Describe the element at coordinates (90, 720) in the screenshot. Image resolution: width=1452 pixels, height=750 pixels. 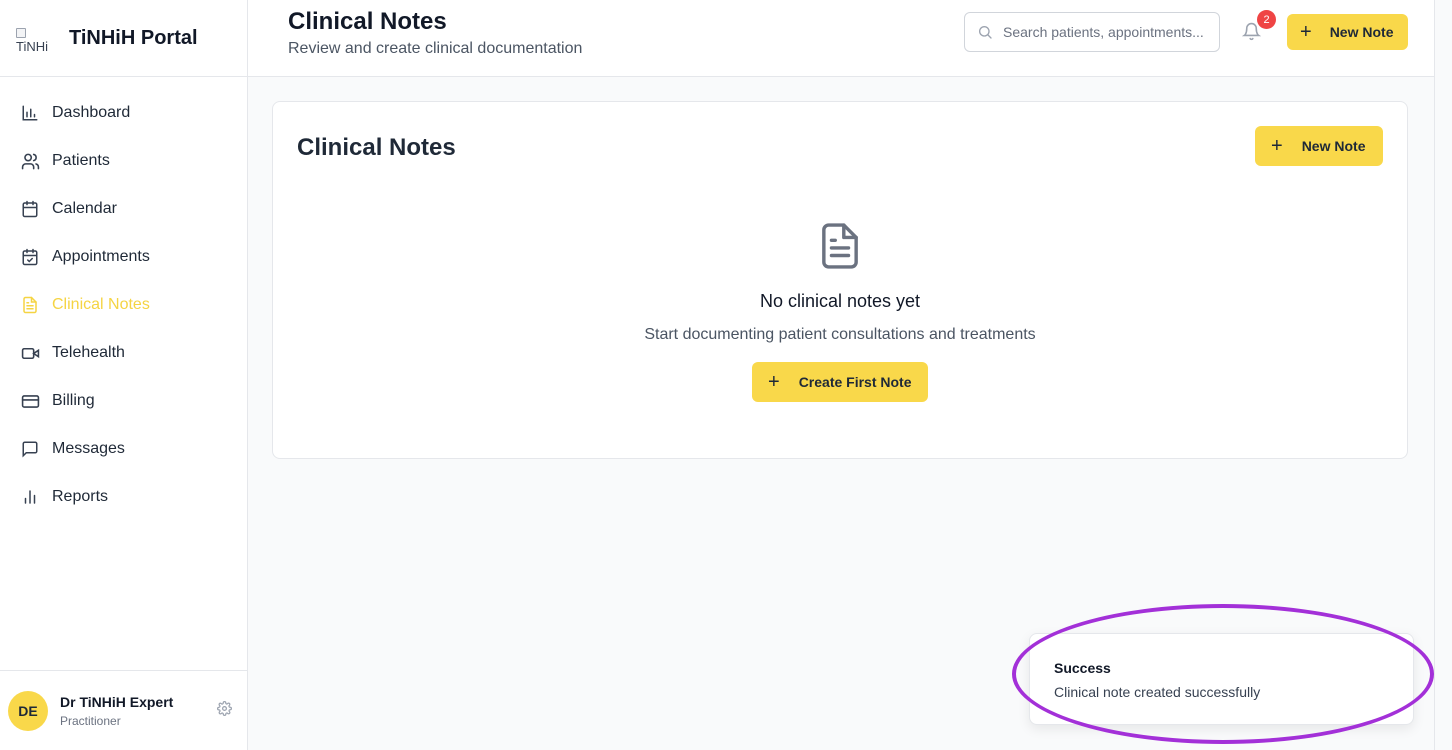
I see `user-role: Practitioner` at that location.